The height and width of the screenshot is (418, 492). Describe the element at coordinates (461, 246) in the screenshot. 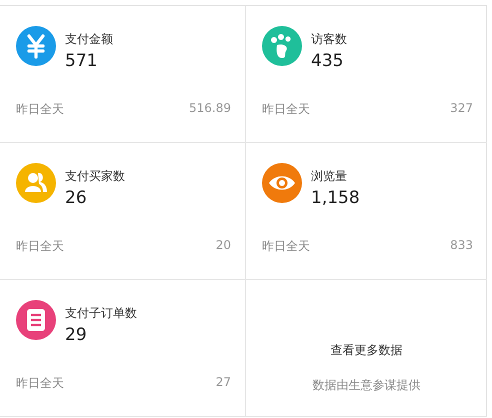

I see `previous-value: 833` at that location.